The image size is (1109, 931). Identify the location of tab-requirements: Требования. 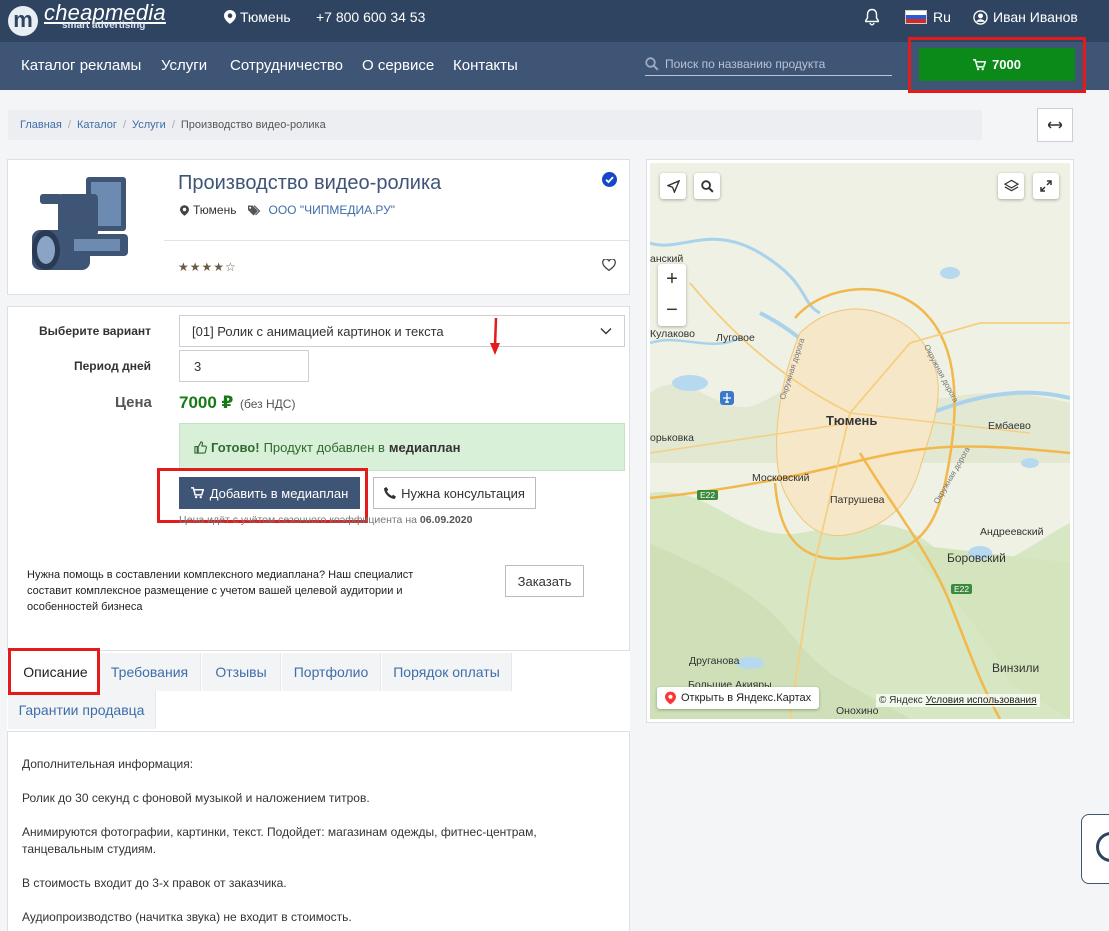
(150, 672).